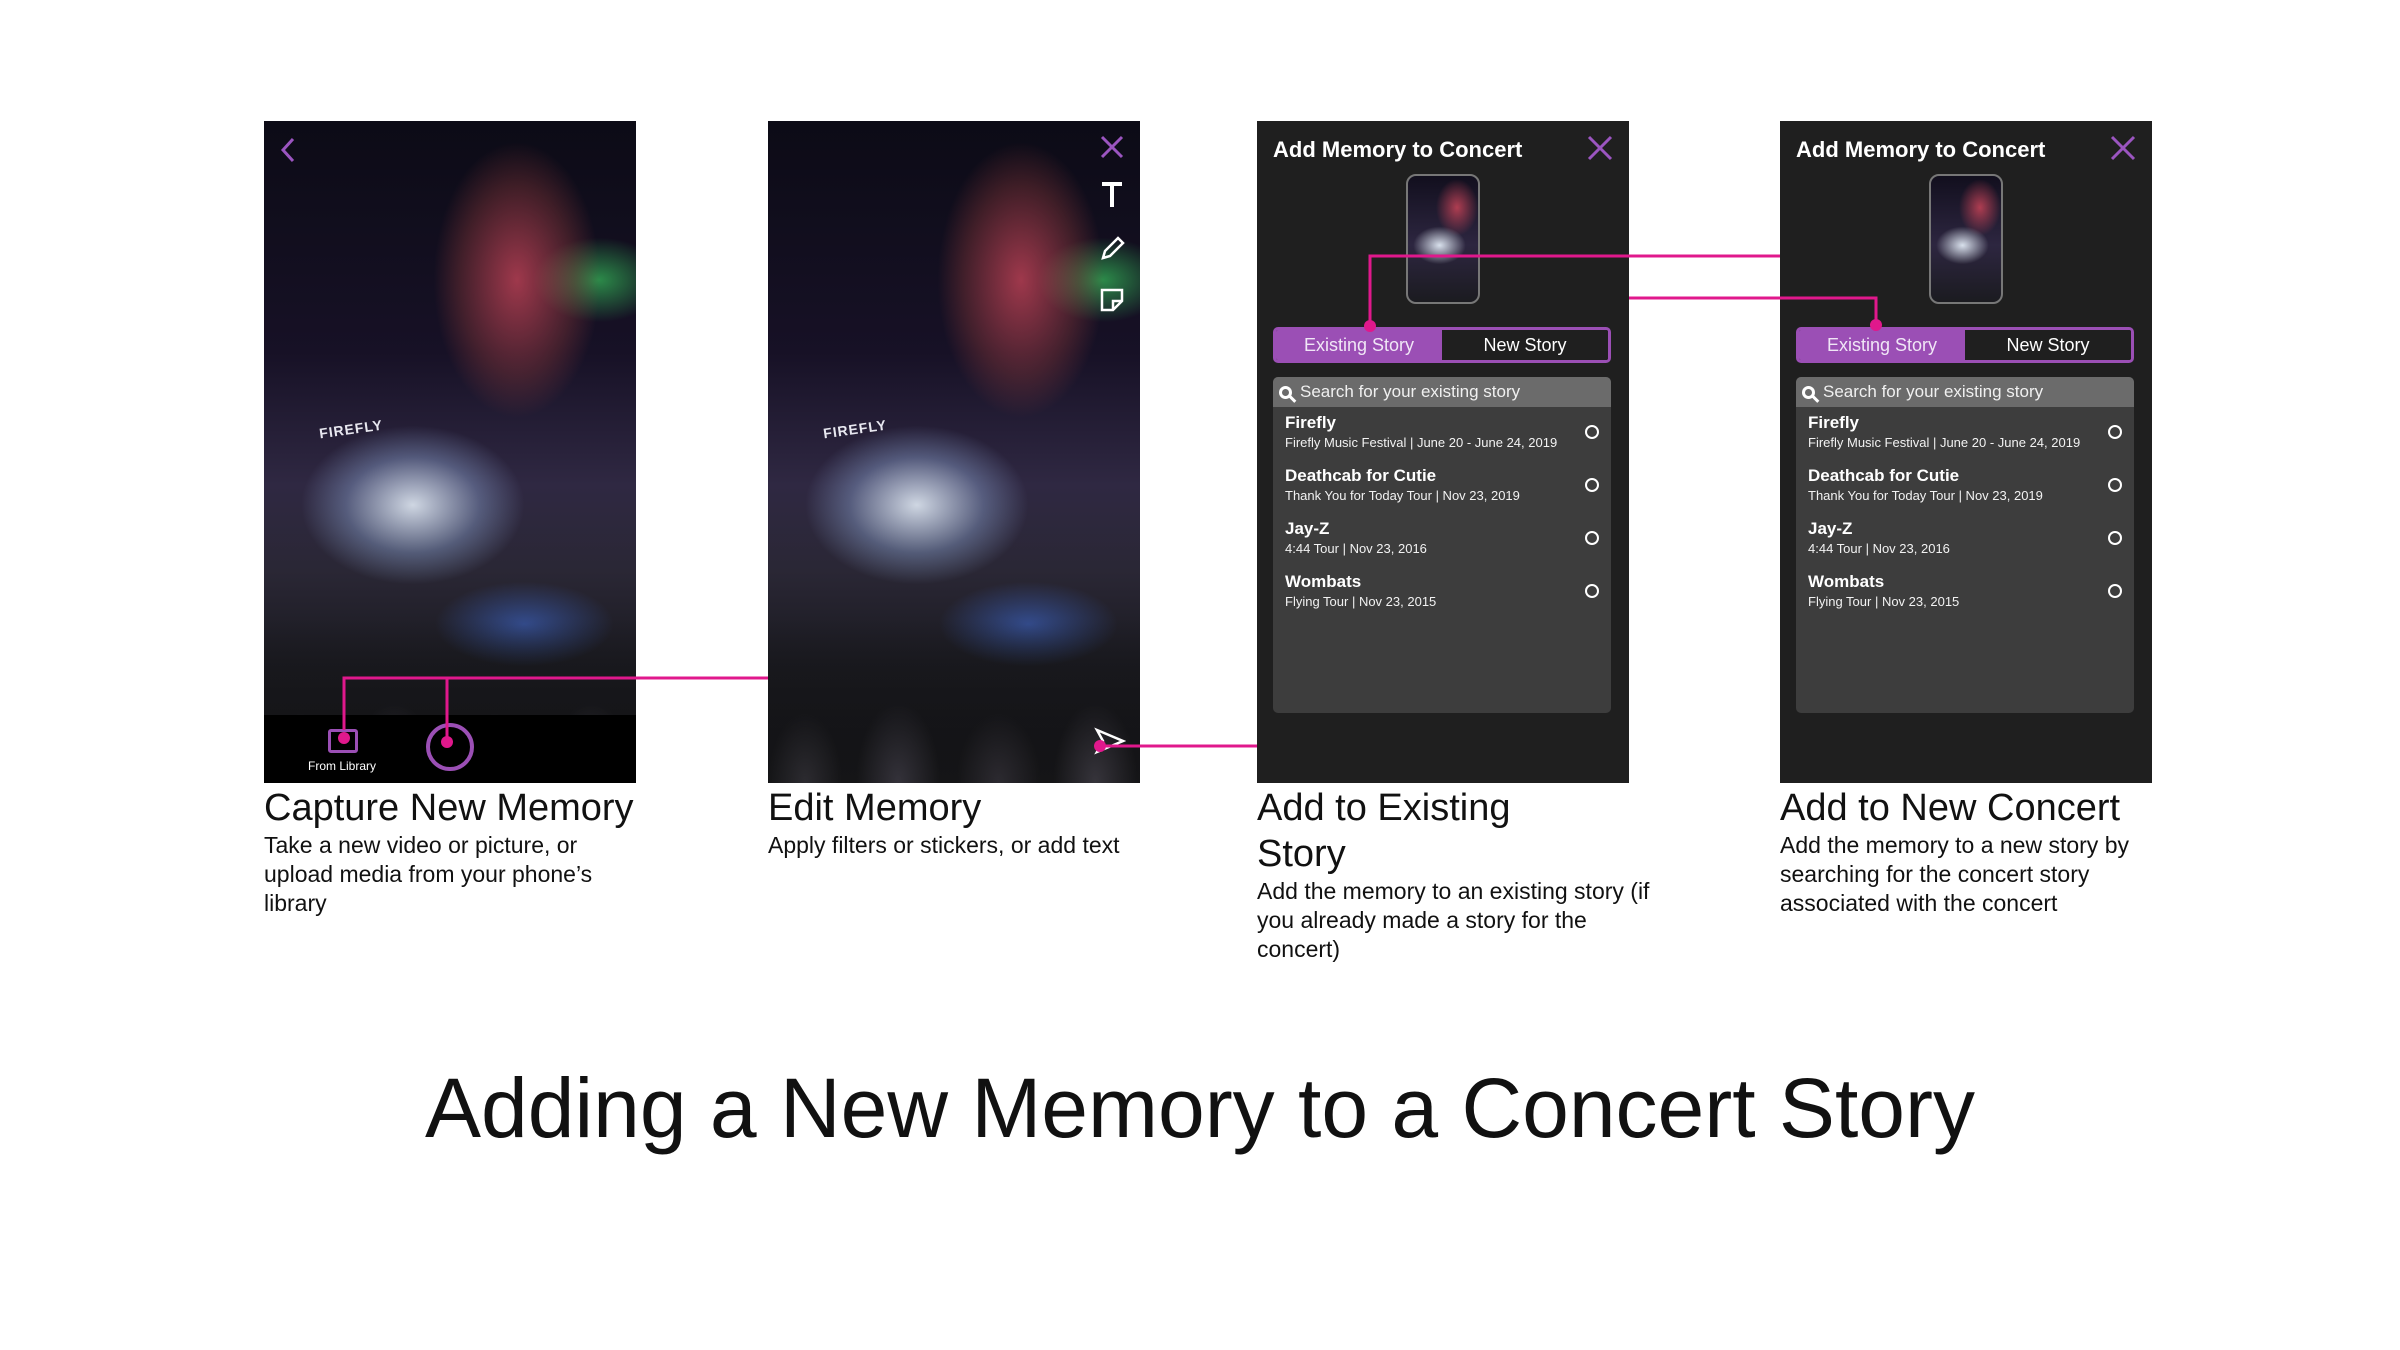 The height and width of the screenshot is (1350, 2400). Describe the element at coordinates (954, 452) in the screenshot. I see `screen-edit: FIREFLY` at that location.